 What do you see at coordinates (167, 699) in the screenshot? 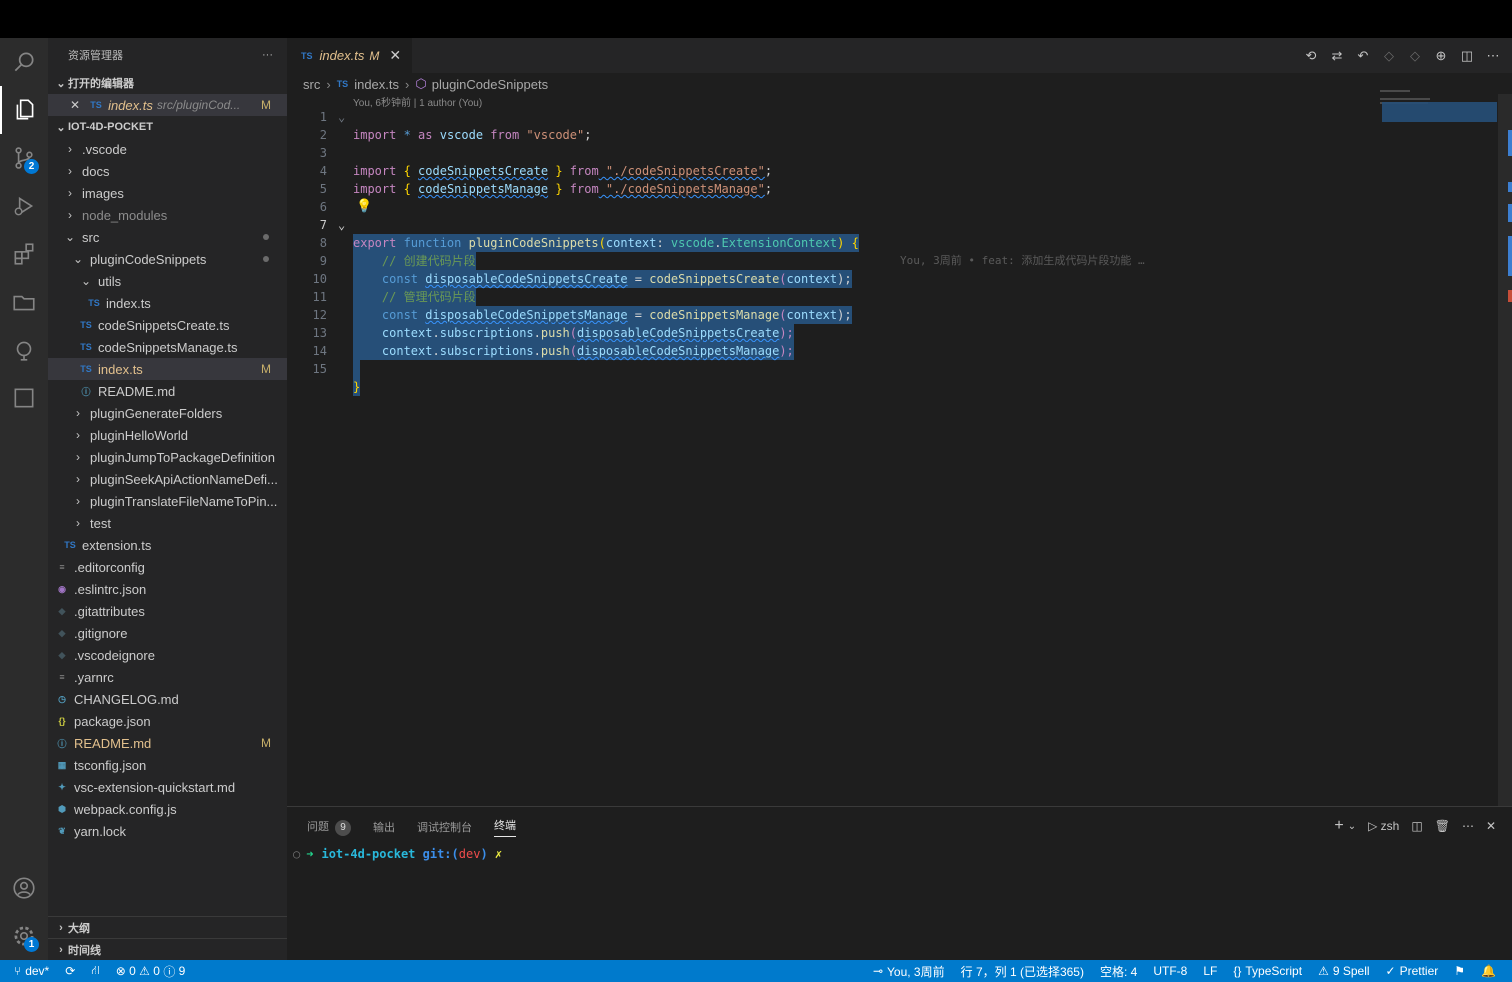
I see `tree-item: ◷ CHANGELOG.md` at bounding box center [167, 699].